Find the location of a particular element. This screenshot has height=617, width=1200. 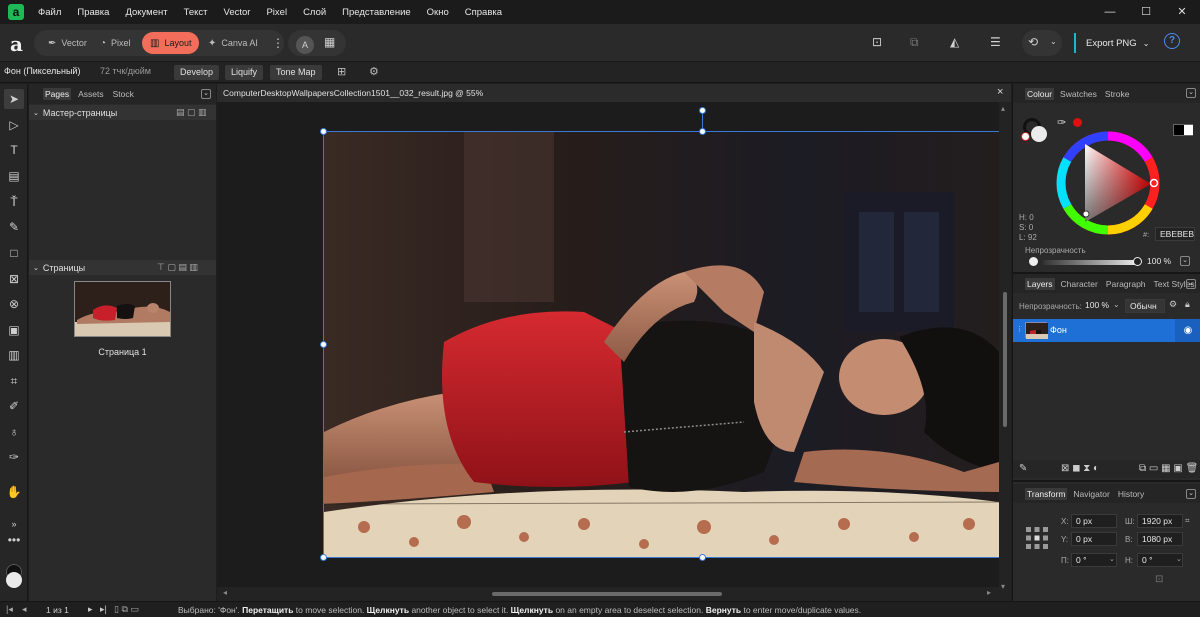

liquify-button: Liquify is located at coordinates (244, 72).